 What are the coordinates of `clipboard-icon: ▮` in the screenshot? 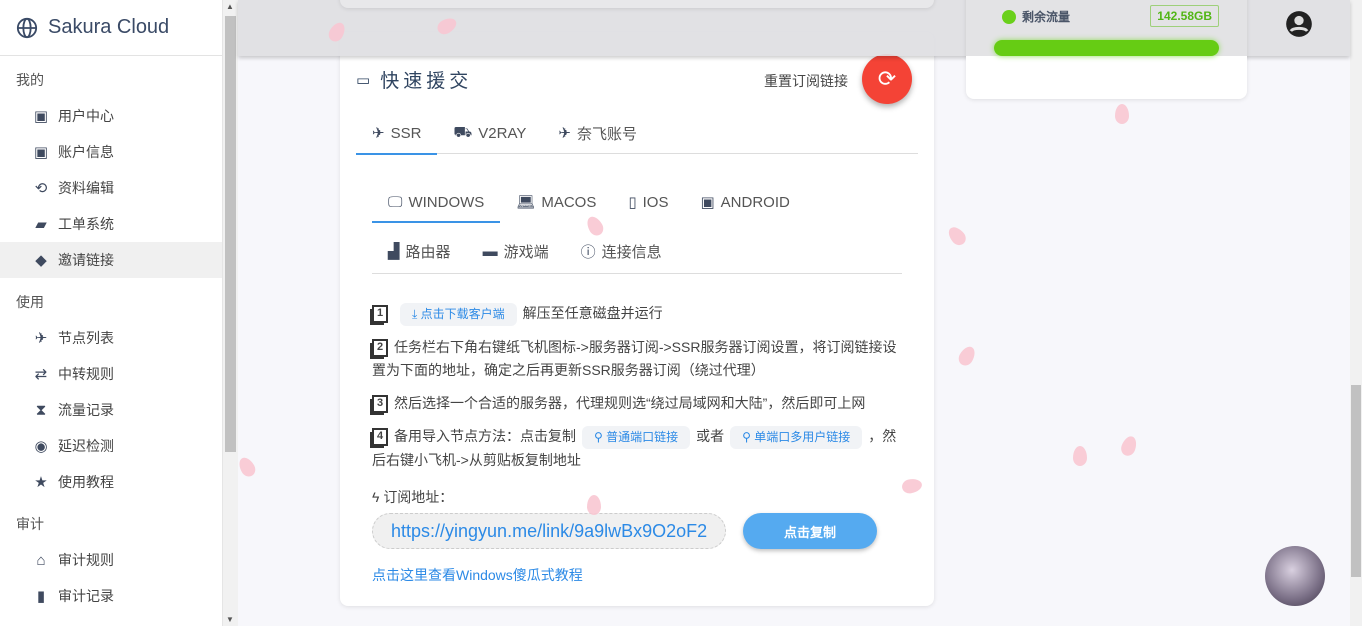 It's located at (41, 596).